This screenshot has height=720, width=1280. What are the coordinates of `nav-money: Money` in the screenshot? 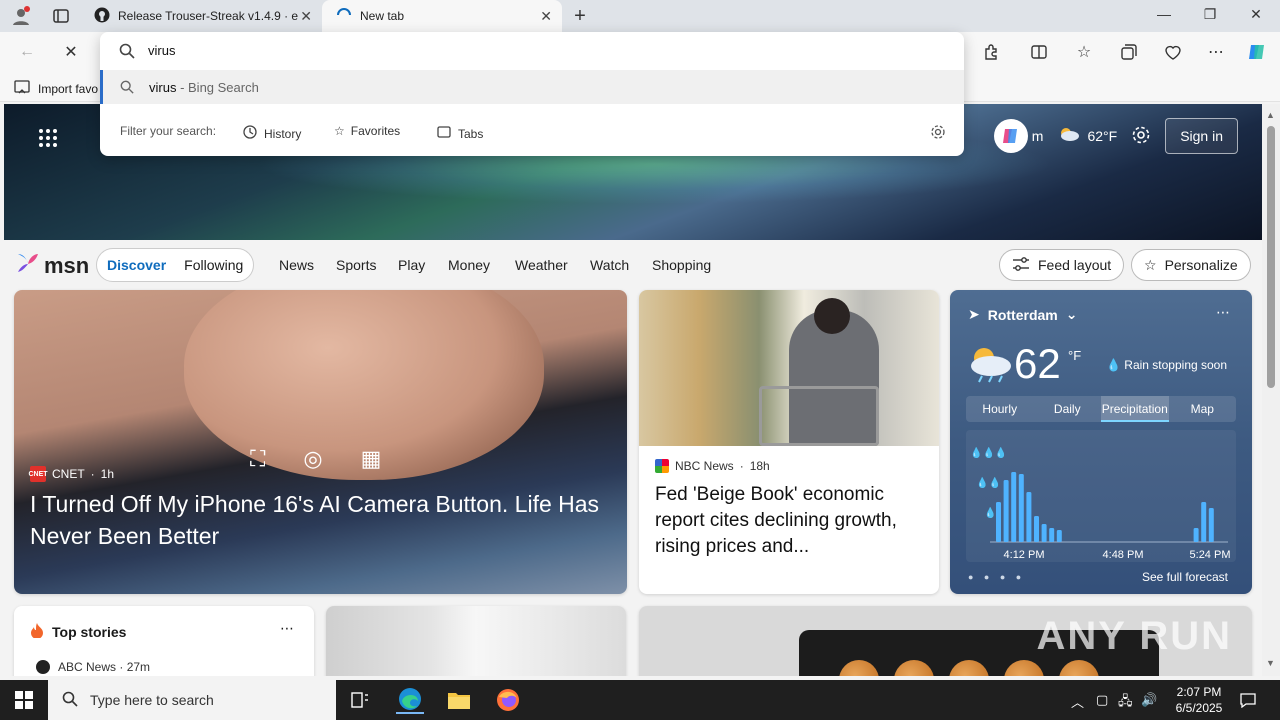 It's located at (469, 265).